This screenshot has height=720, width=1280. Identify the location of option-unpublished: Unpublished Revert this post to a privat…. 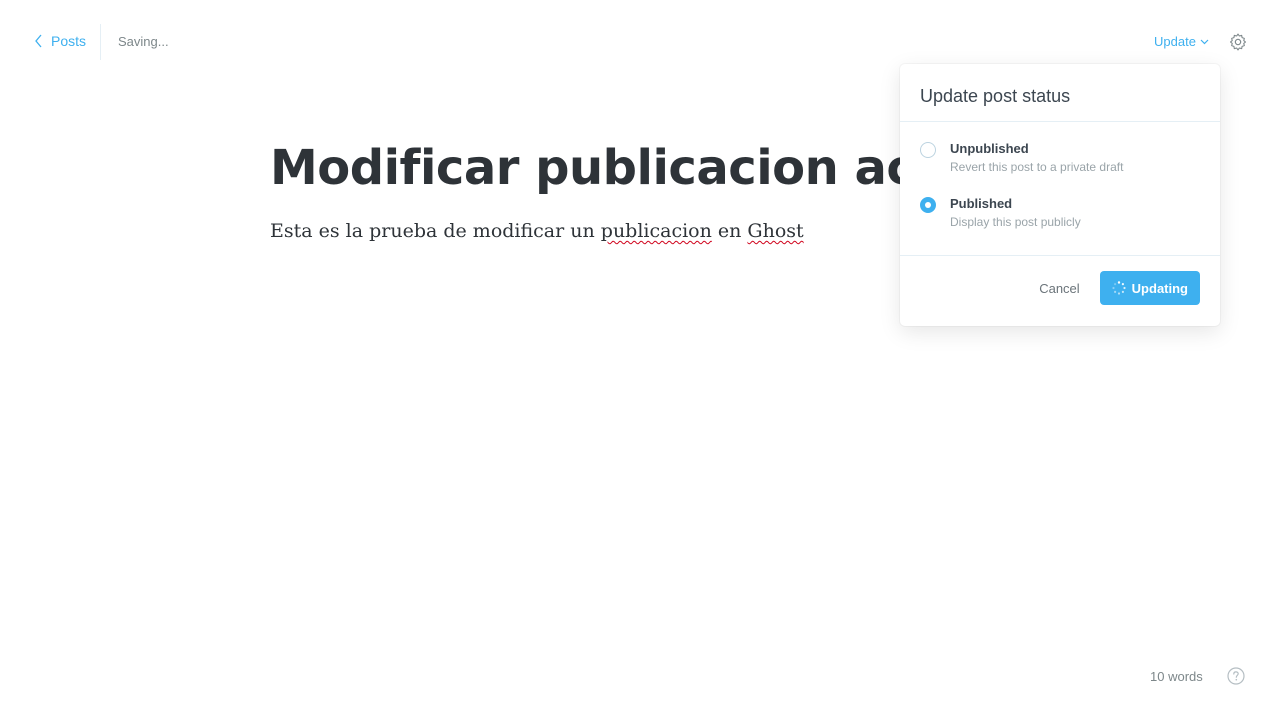
(1060, 158).